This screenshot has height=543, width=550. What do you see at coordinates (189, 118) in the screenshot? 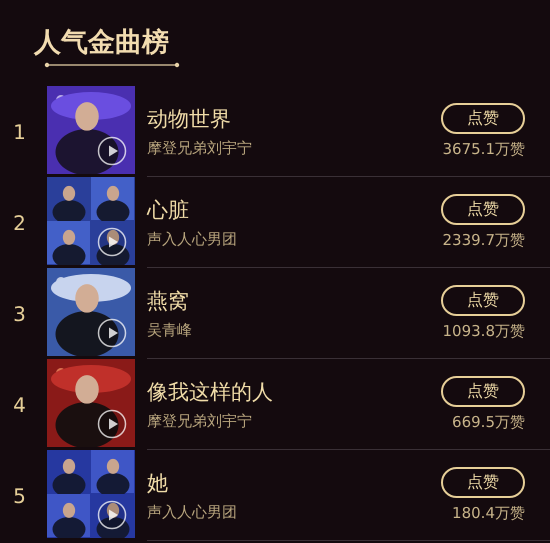
I see `song-title: 动物世界` at bounding box center [189, 118].